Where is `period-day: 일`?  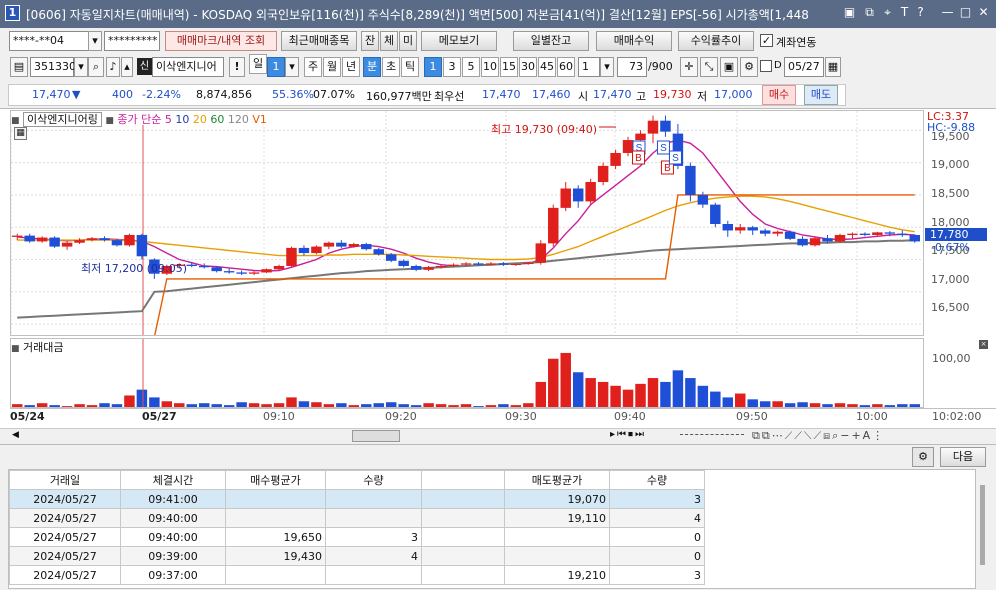
period-day: 일 is located at coordinates (258, 64).